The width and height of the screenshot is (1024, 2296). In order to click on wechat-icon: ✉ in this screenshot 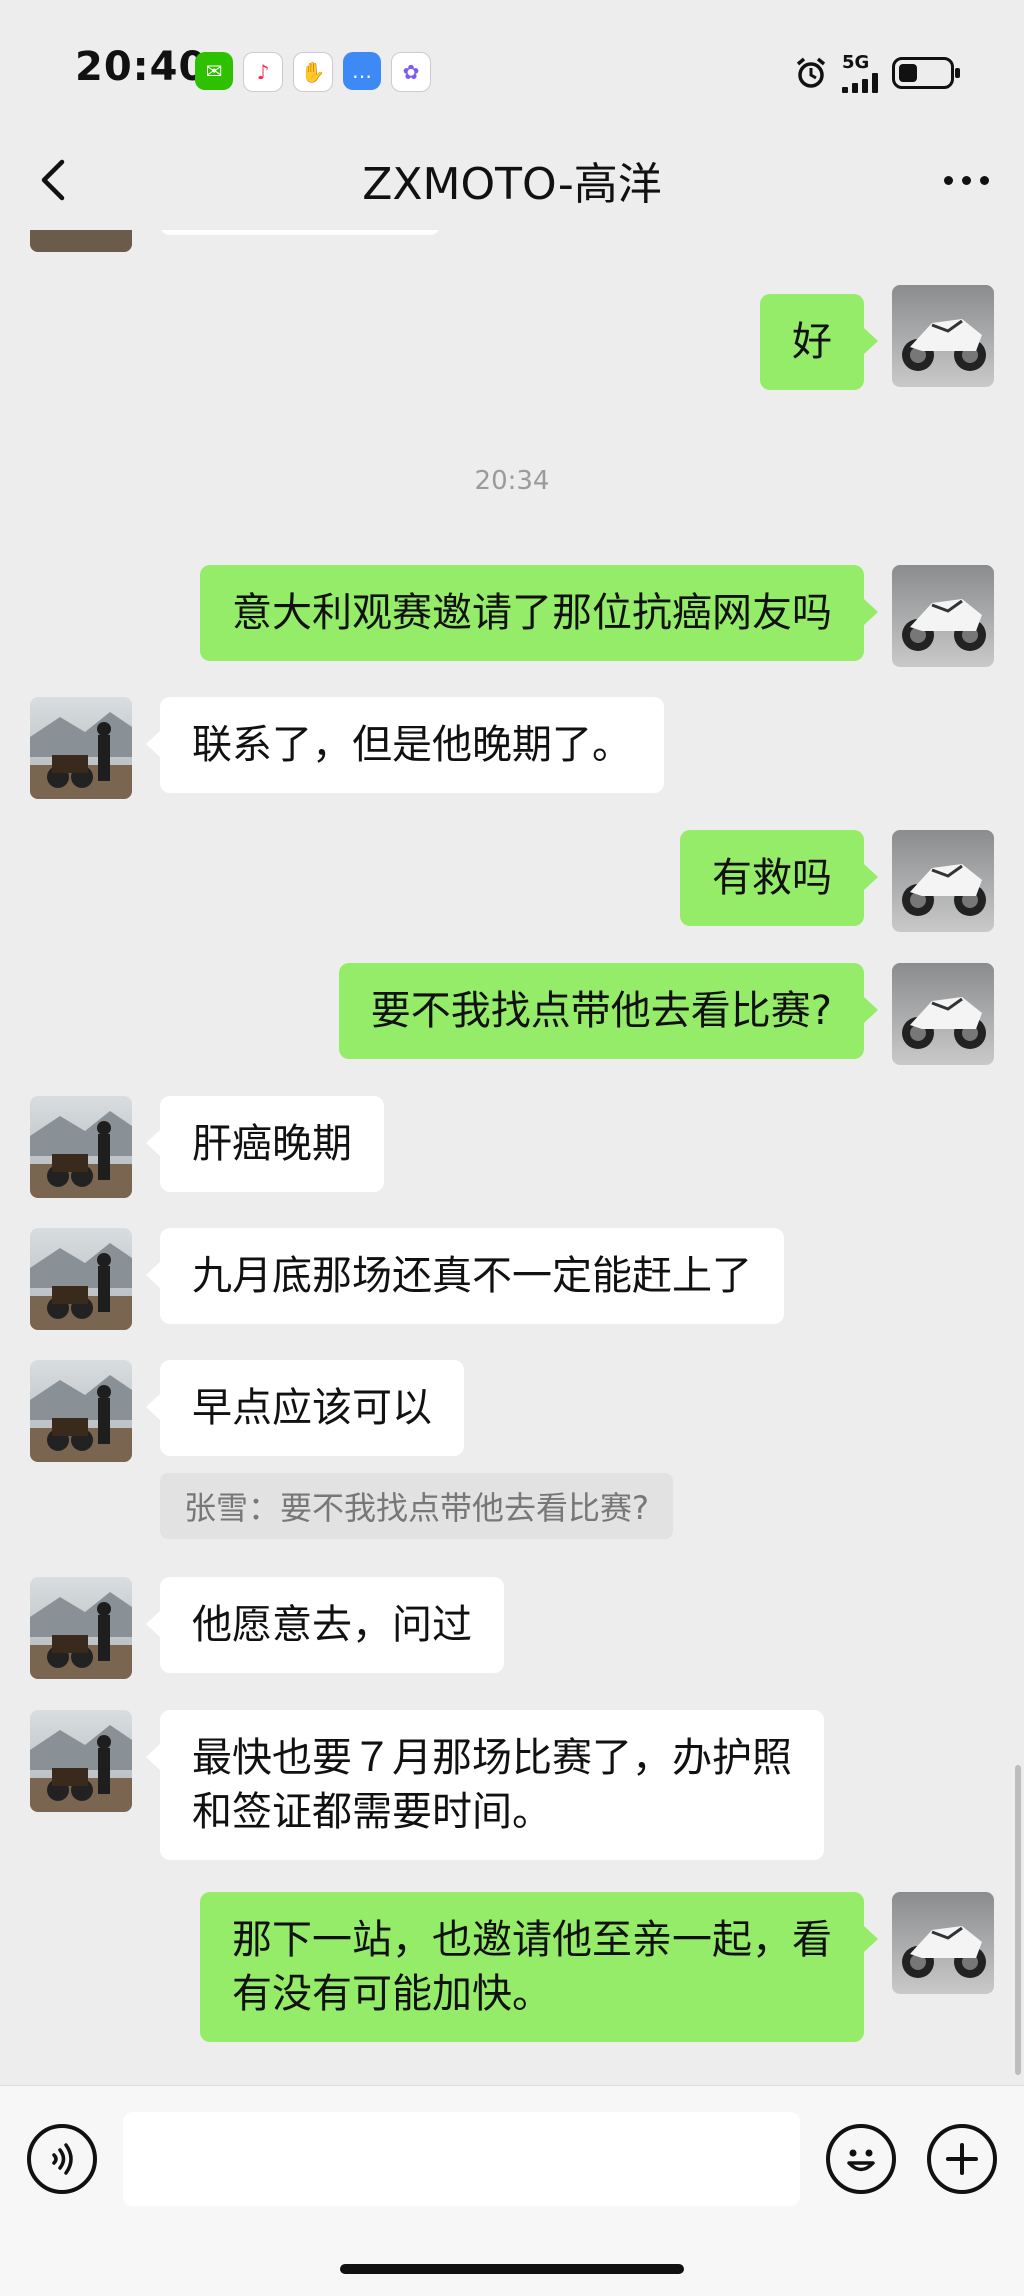, I will do `click(214, 71)`.